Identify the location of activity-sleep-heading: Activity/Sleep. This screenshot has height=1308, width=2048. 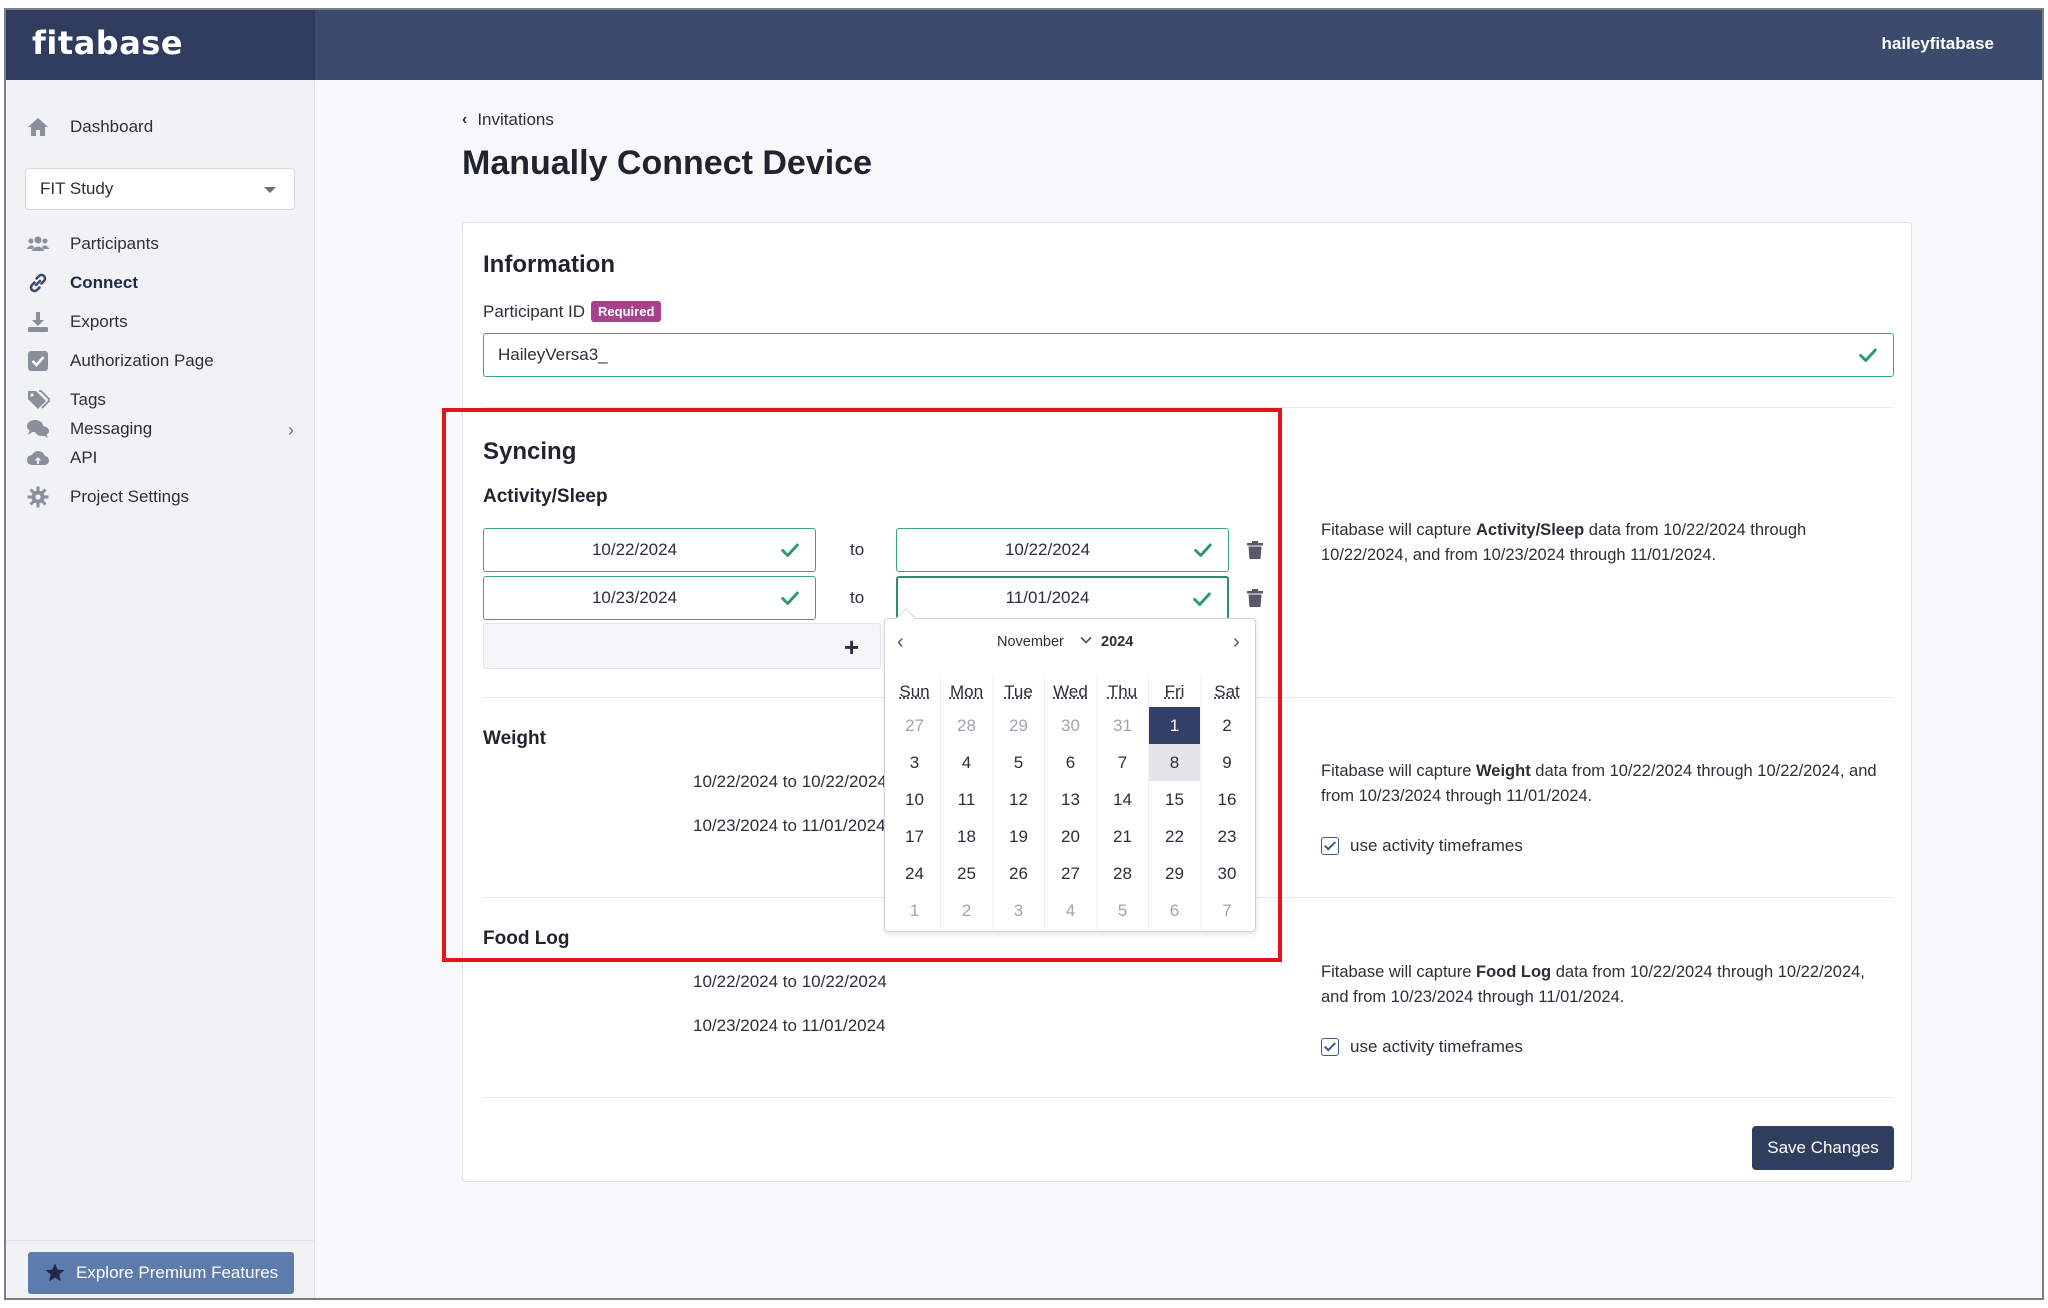
(545, 496).